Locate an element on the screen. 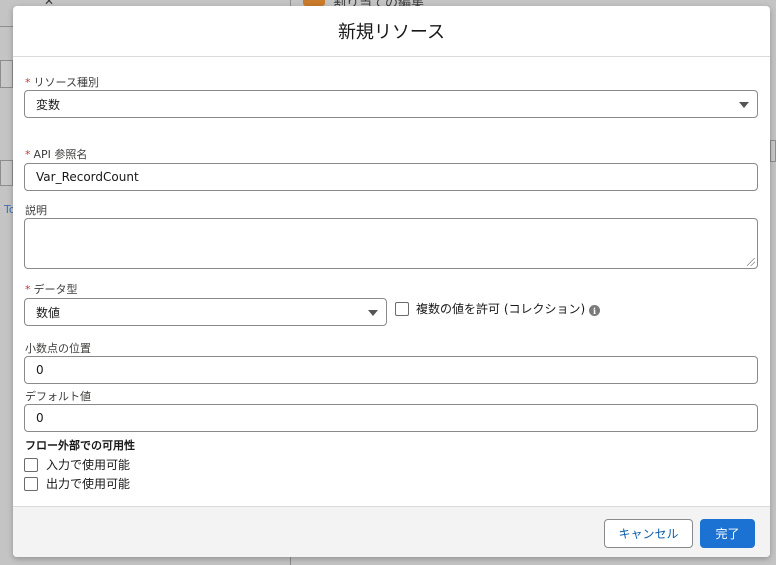 The image size is (776, 565). resize-handle-icon is located at coordinates (751, 262).